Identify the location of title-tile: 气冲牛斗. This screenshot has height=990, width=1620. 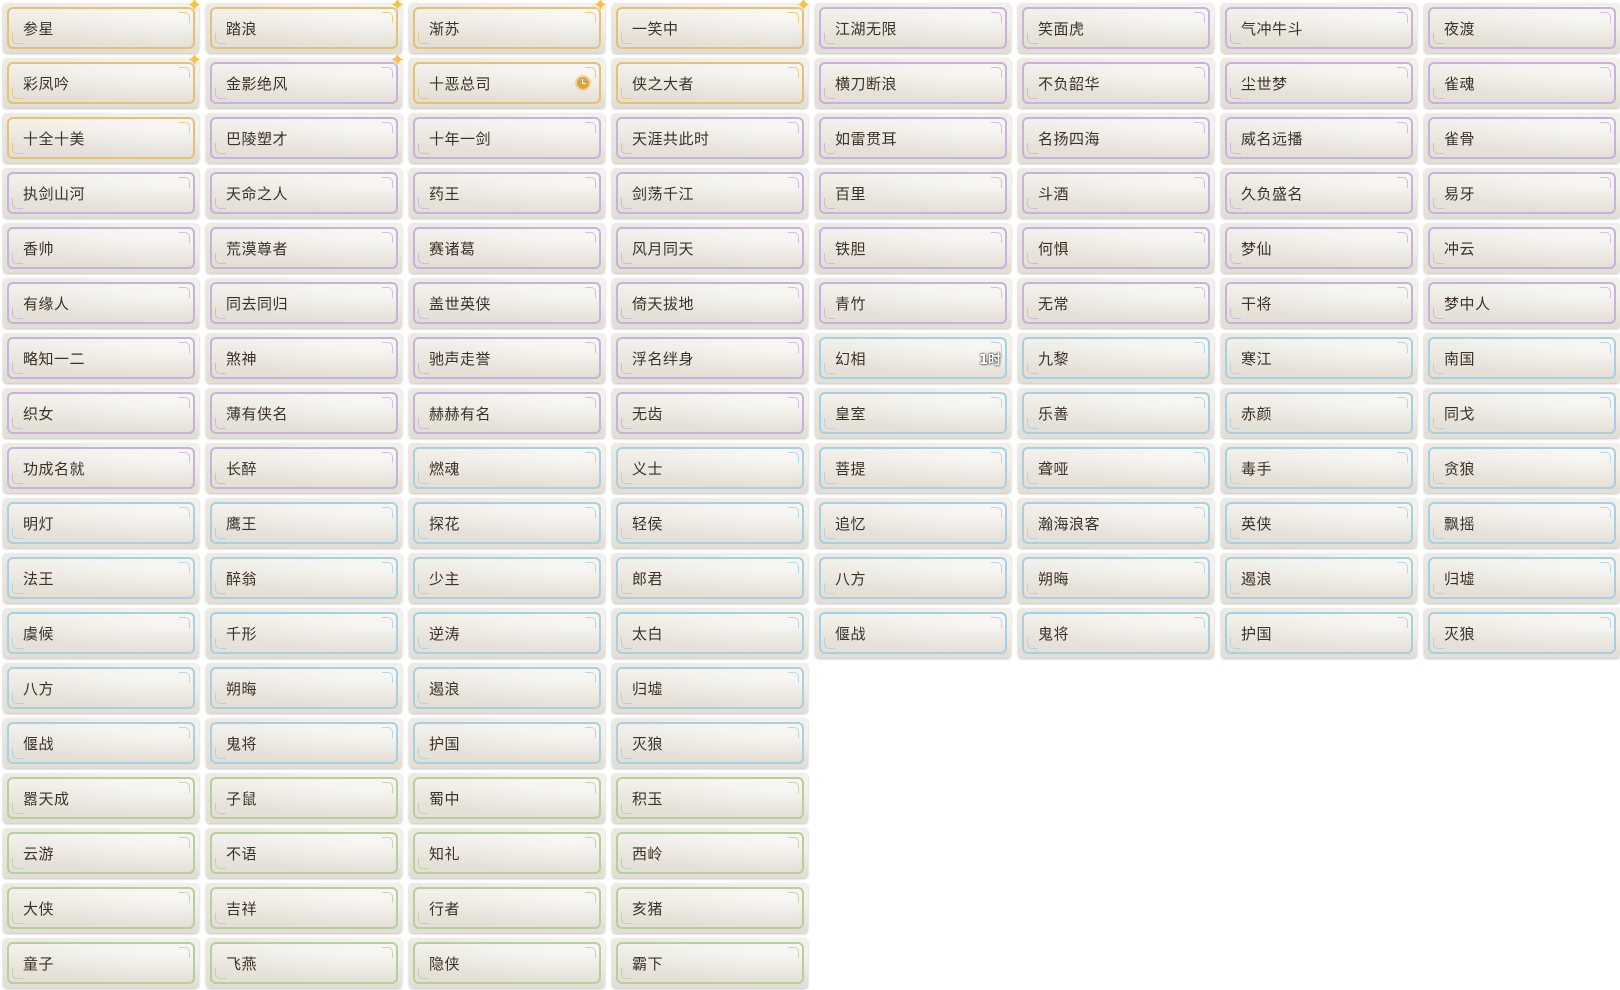
(1319, 28).